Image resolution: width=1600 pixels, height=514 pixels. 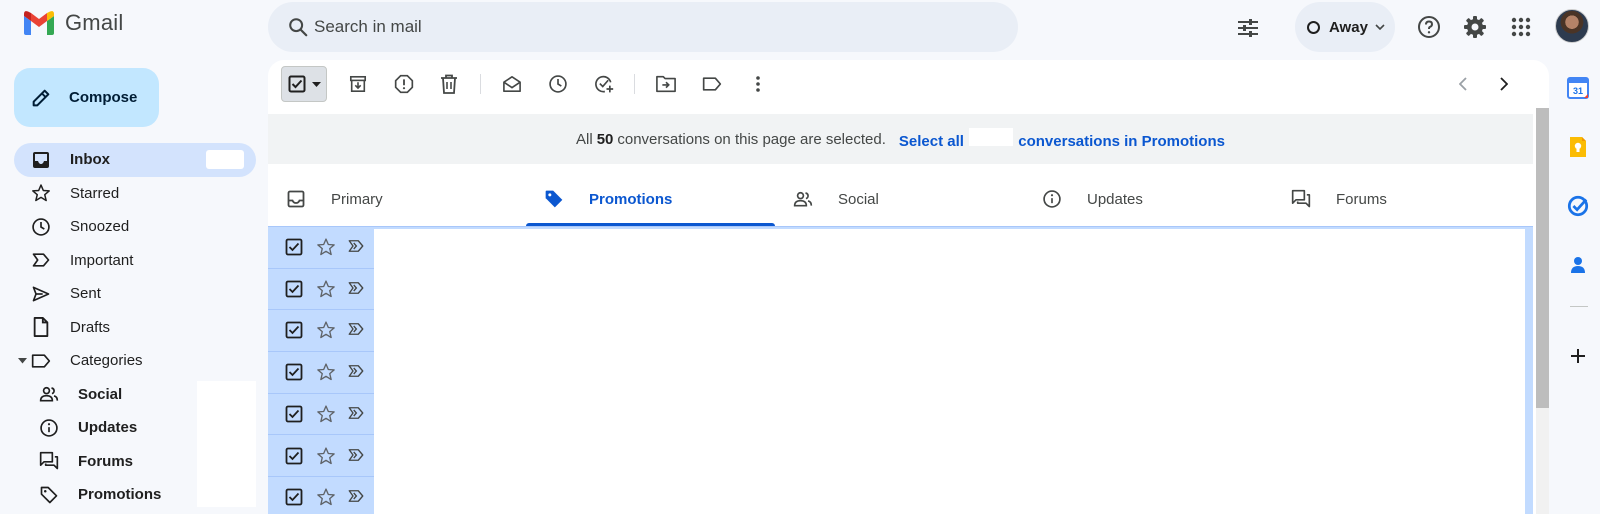 What do you see at coordinates (404, 84) in the screenshot?
I see `report-spam-icon` at bounding box center [404, 84].